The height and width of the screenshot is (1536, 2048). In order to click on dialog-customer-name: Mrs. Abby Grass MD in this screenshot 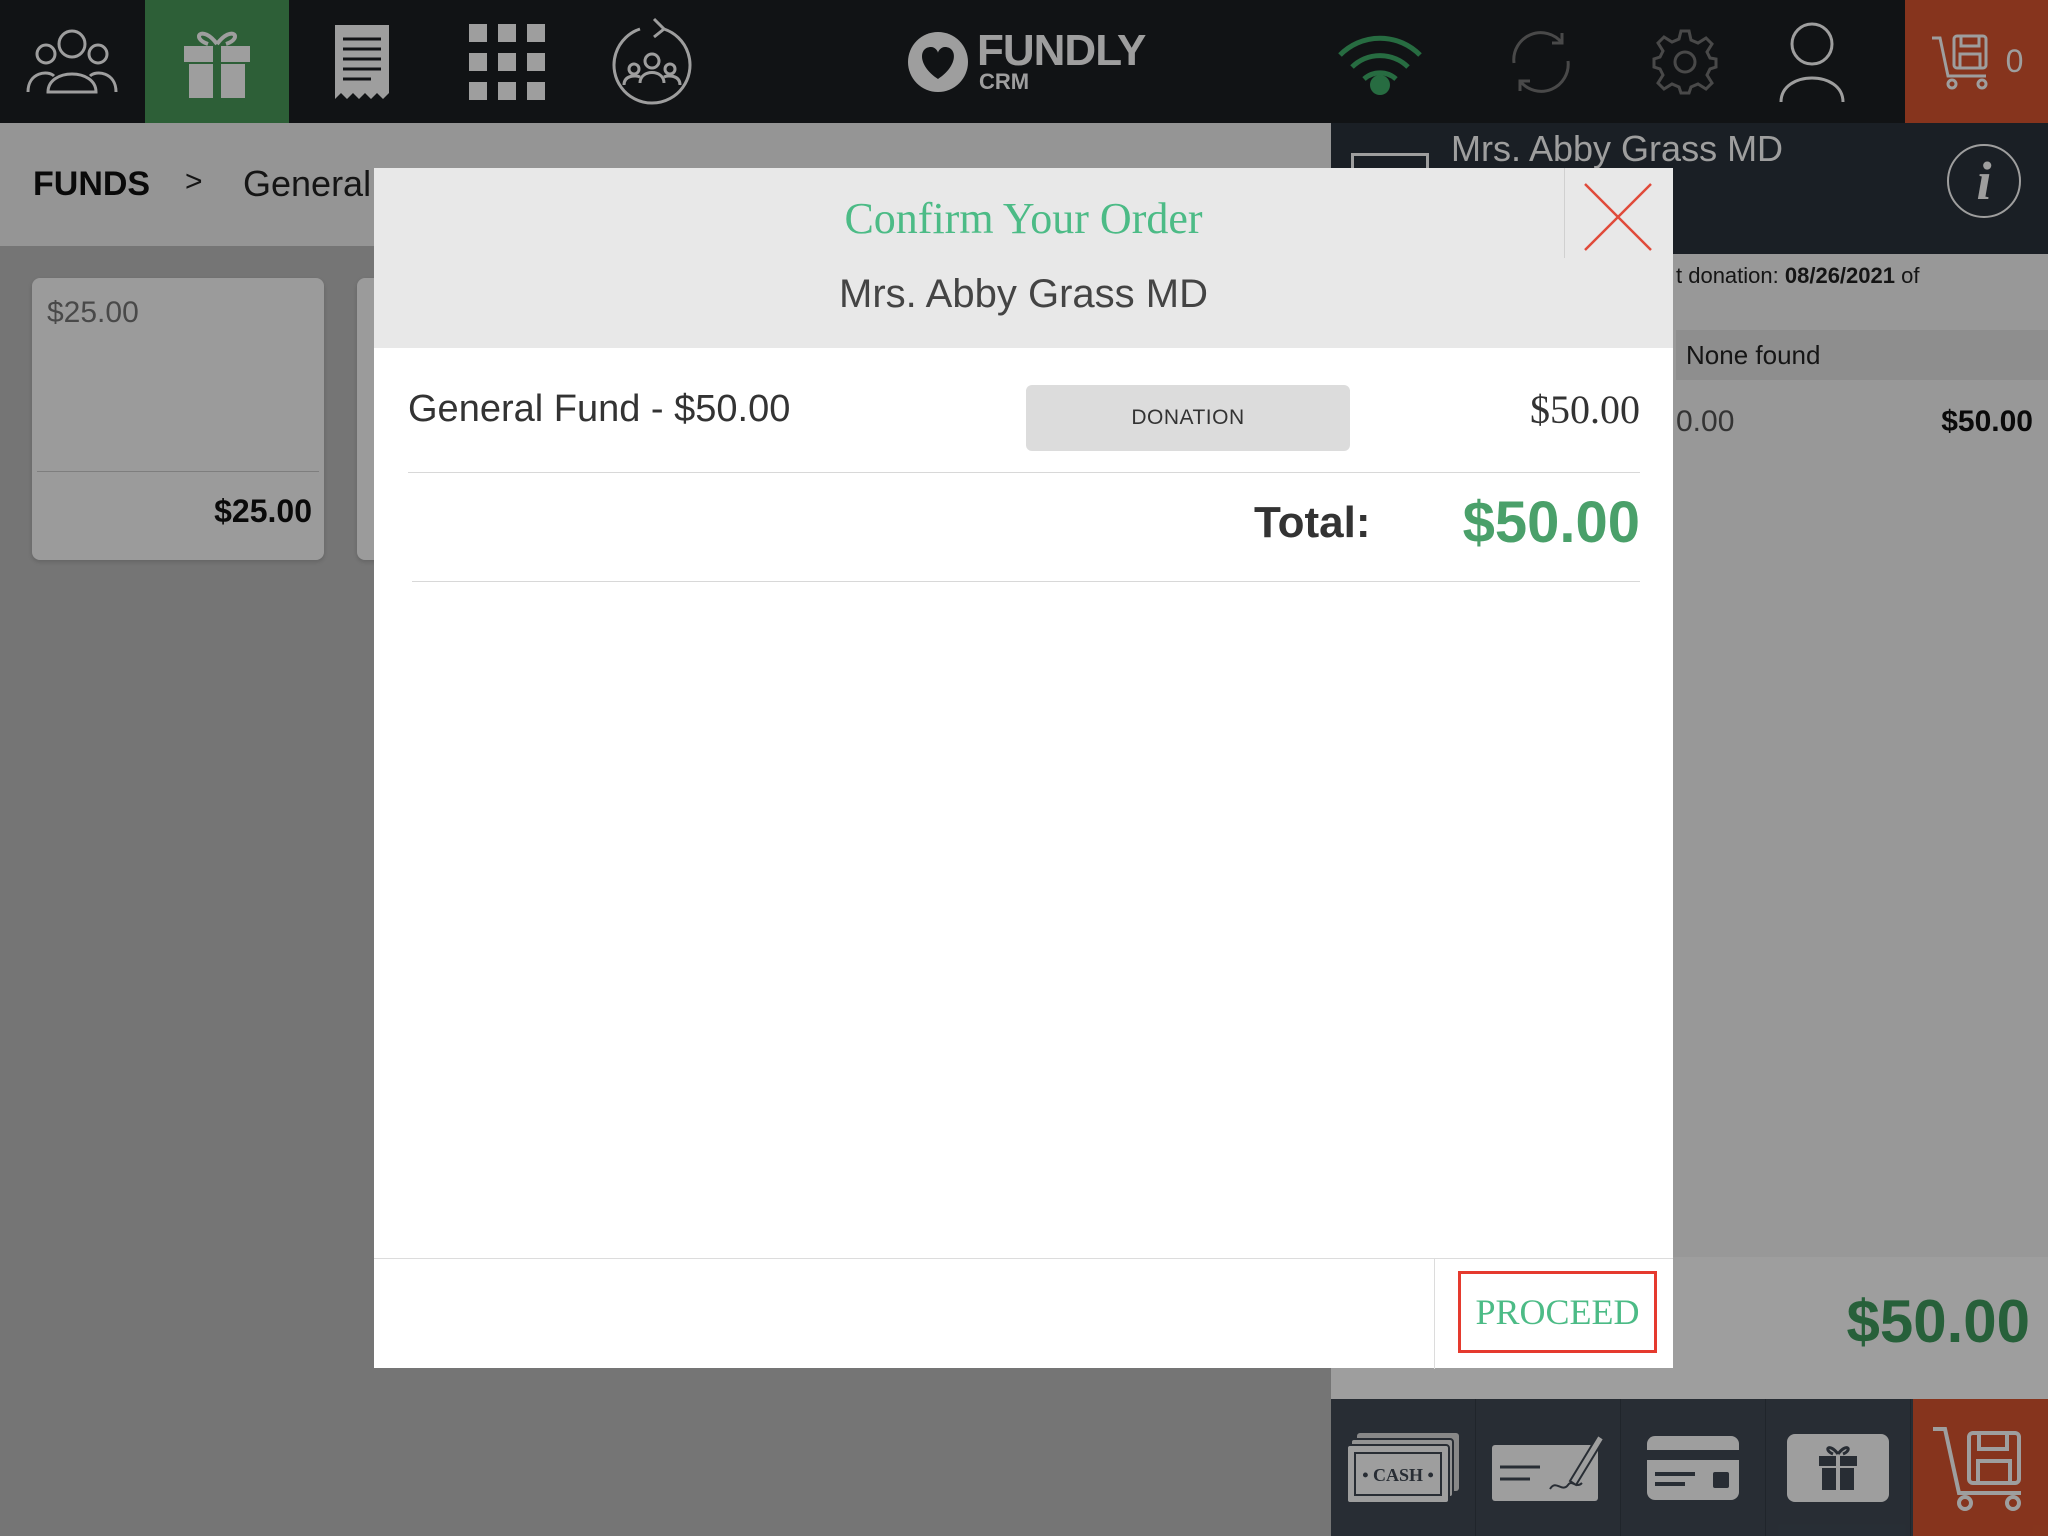, I will do `click(1023, 294)`.